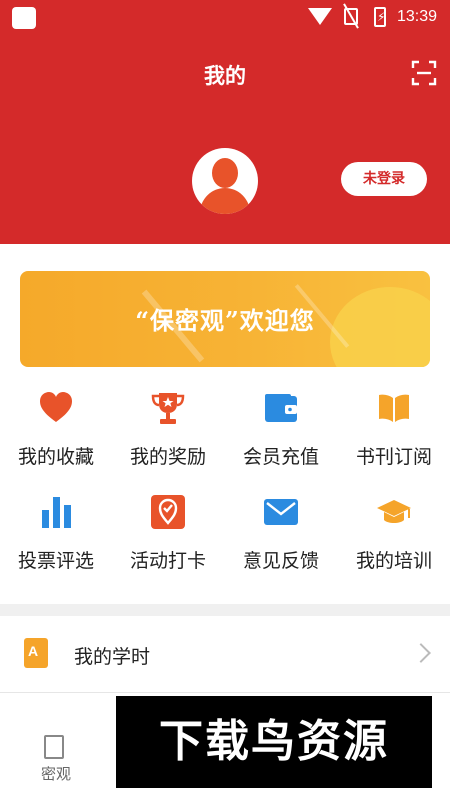  Describe the element at coordinates (393, 457) in the screenshot. I see `grid-item-label: 书刊订阅` at that location.